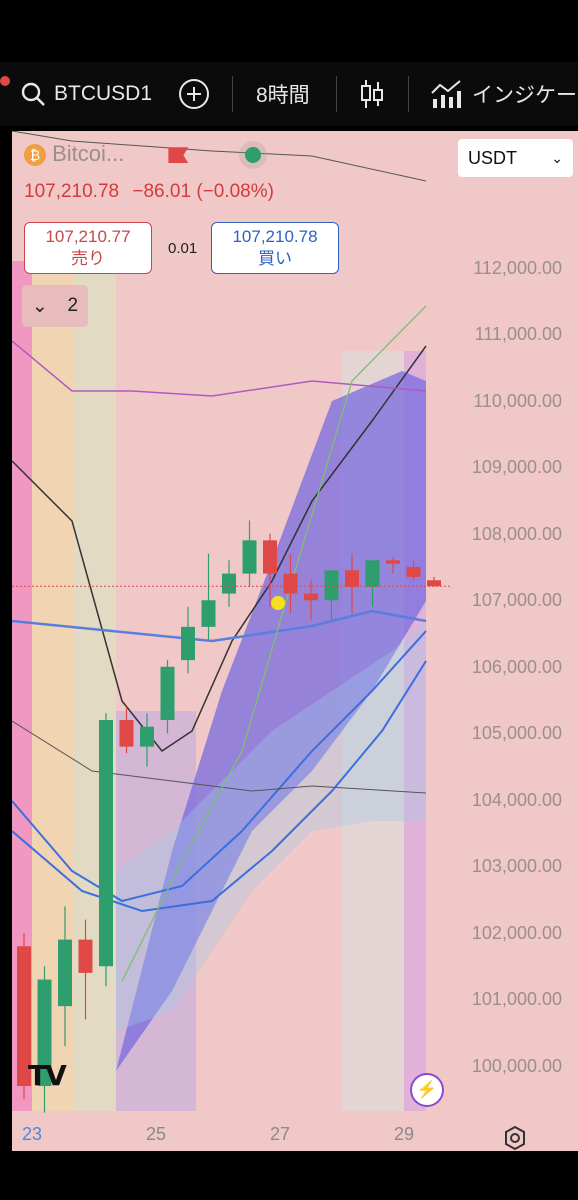 This screenshot has height=1200, width=578. Describe the element at coordinates (516, 666) in the screenshot. I see `y-tick-label: 106,000.00` at that location.